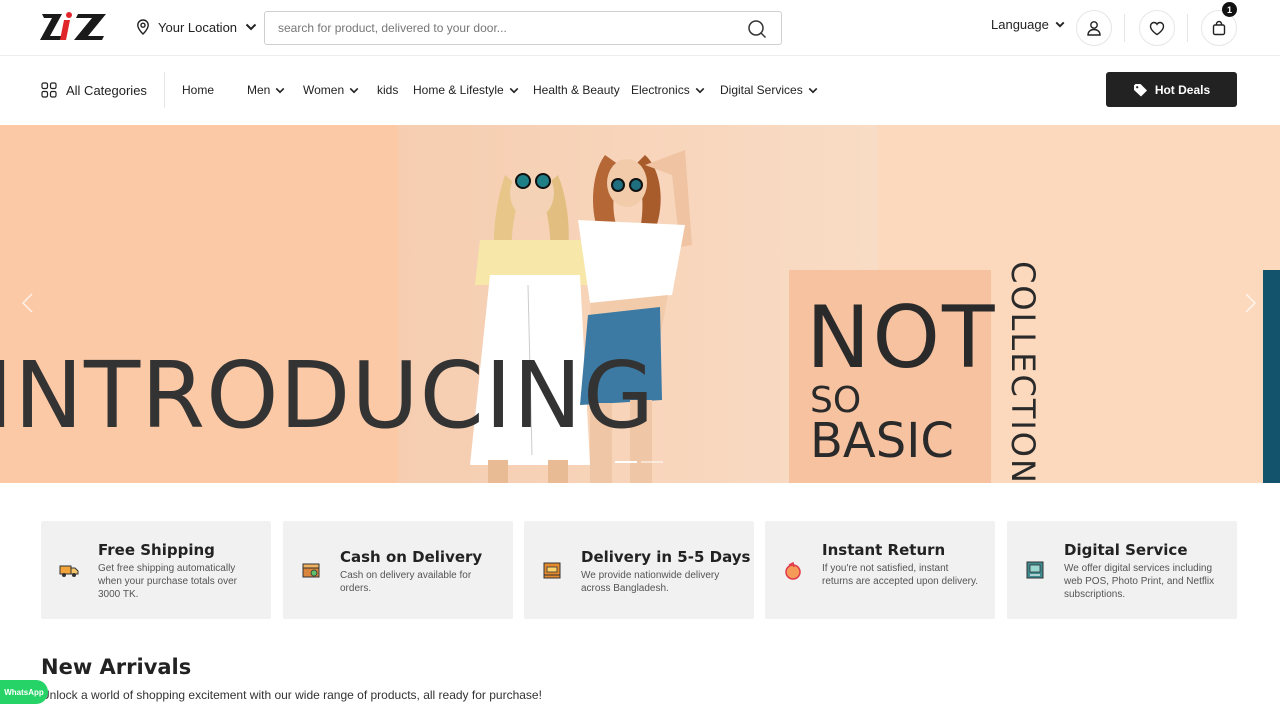 This screenshot has height=720, width=1280. What do you see at coordinates (458, 90) in the screenshot?
I see `nav-label: Home & Lifestyle` at bounding box center [458, 90].